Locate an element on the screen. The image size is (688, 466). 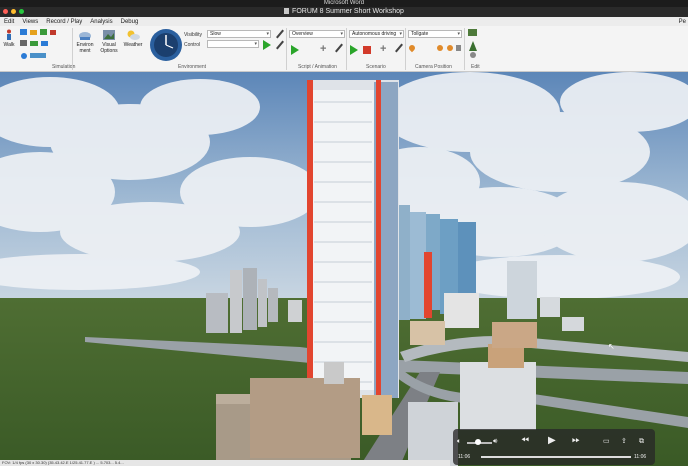
play-button: ▶︎ is located at coordinates (552, 441).